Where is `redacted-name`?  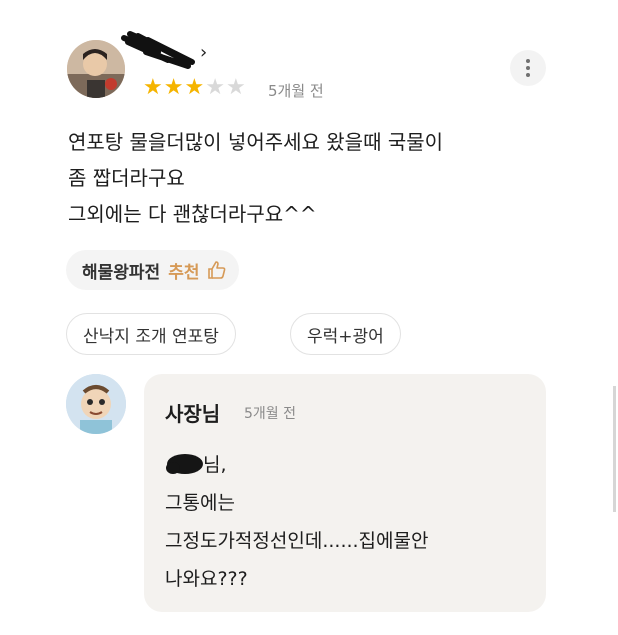 redacted-name is located at coordinates (184, 464).